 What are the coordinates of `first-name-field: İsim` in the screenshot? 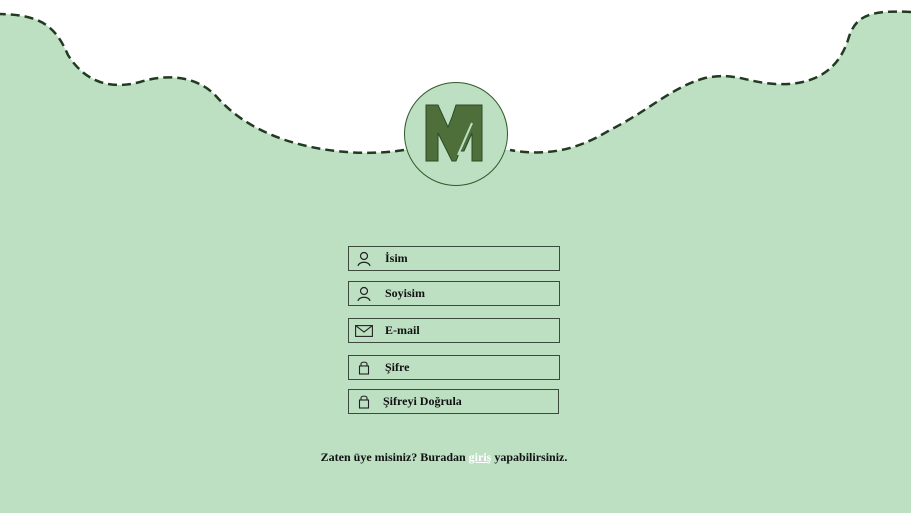 It's located at (454, 258).